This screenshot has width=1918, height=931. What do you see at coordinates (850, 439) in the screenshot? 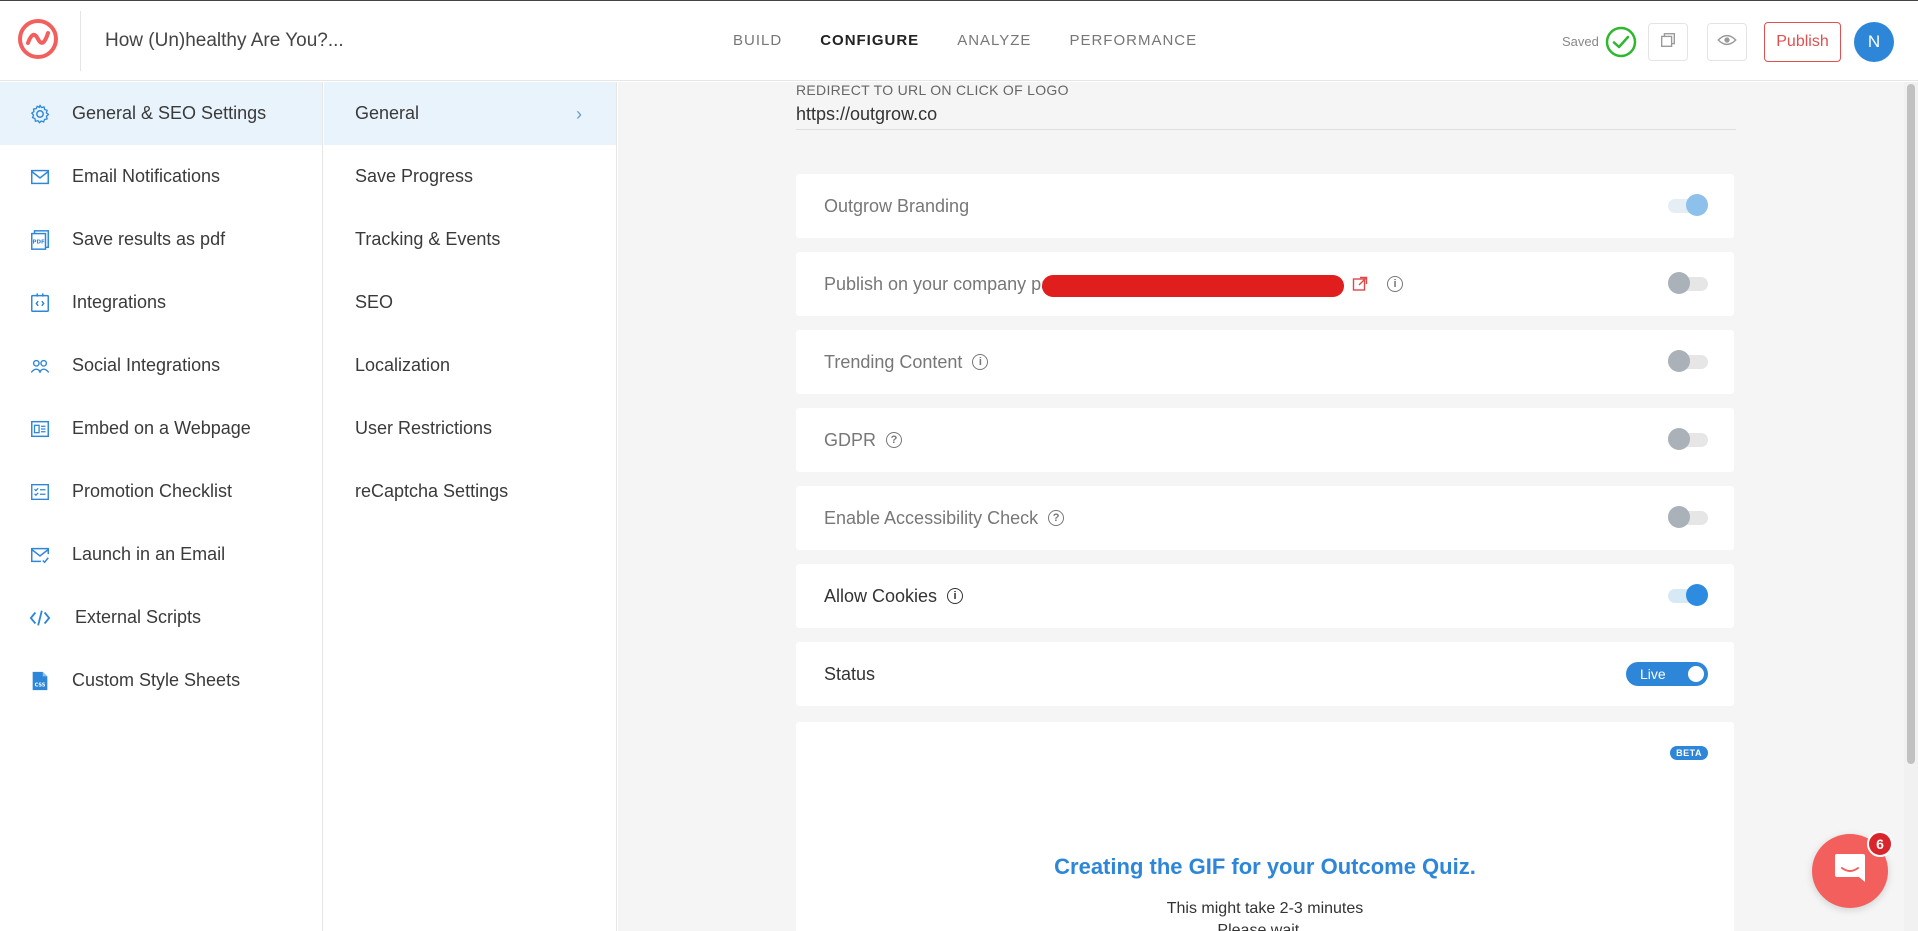
I see `setting-label: GDPR` at bounding box center [850, 439].